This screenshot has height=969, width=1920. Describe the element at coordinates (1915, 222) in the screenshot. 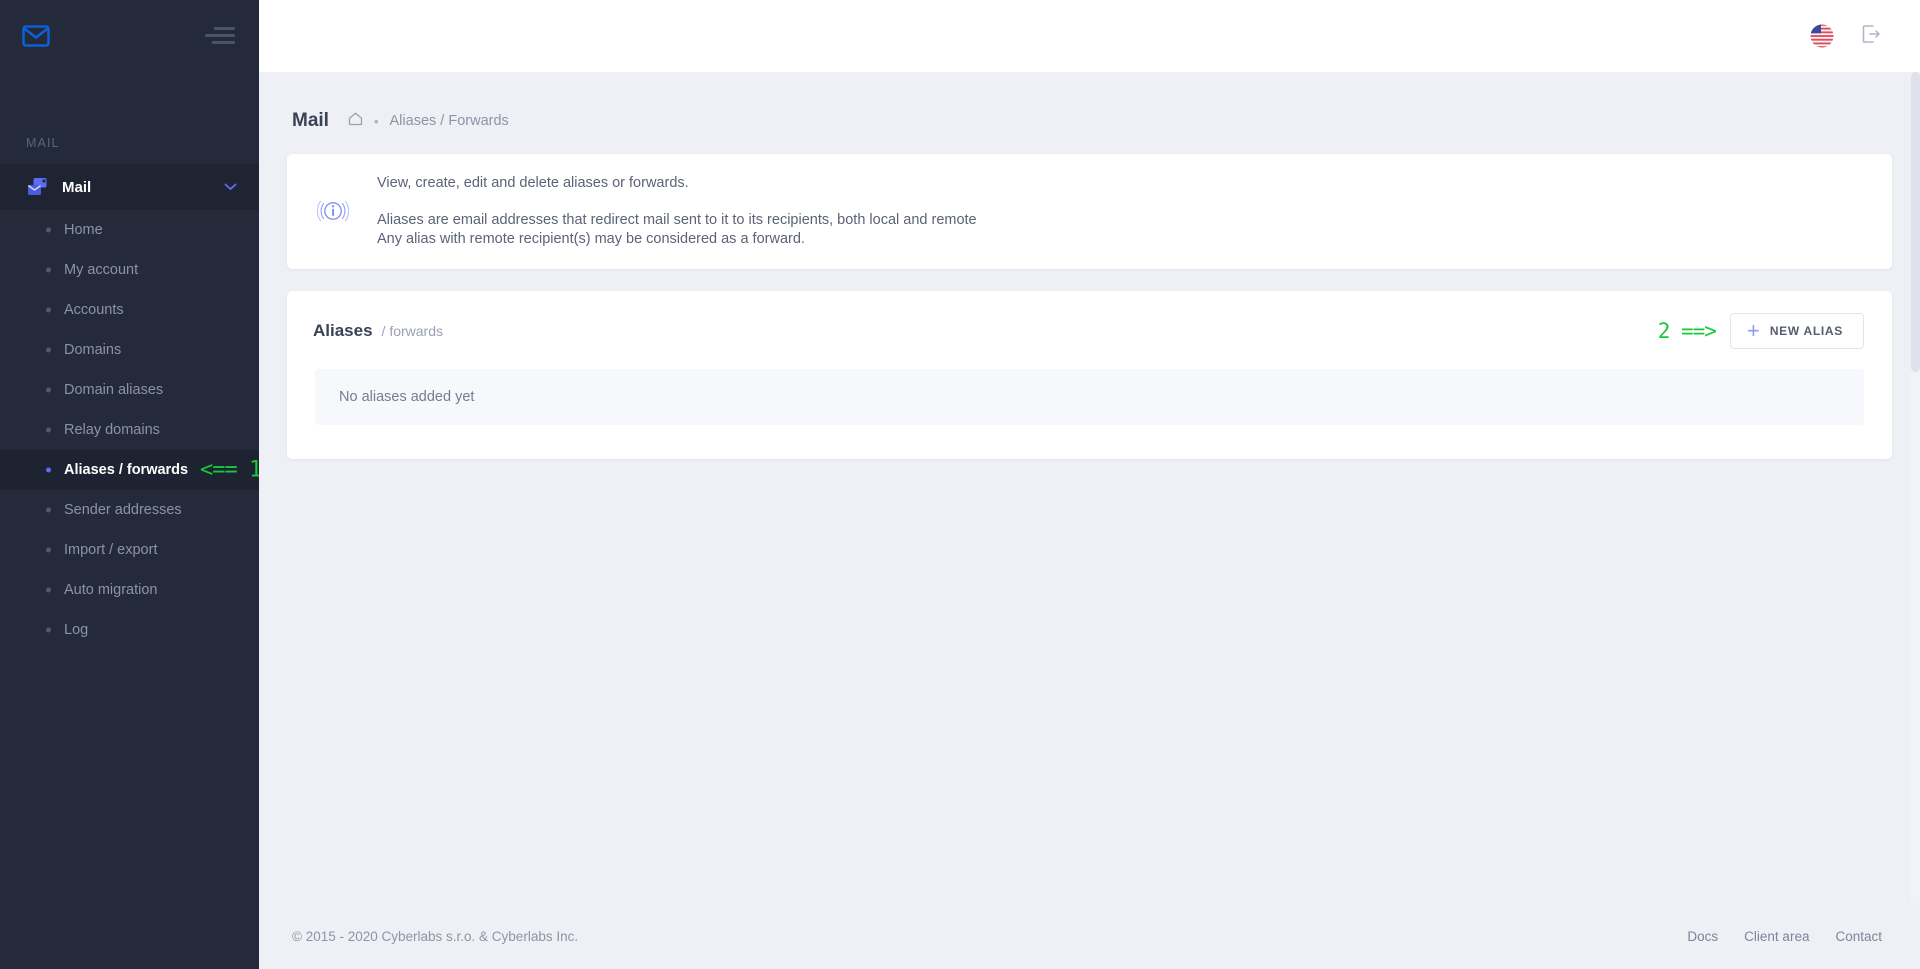

I see `page-scrollbar-thumb` at that location.